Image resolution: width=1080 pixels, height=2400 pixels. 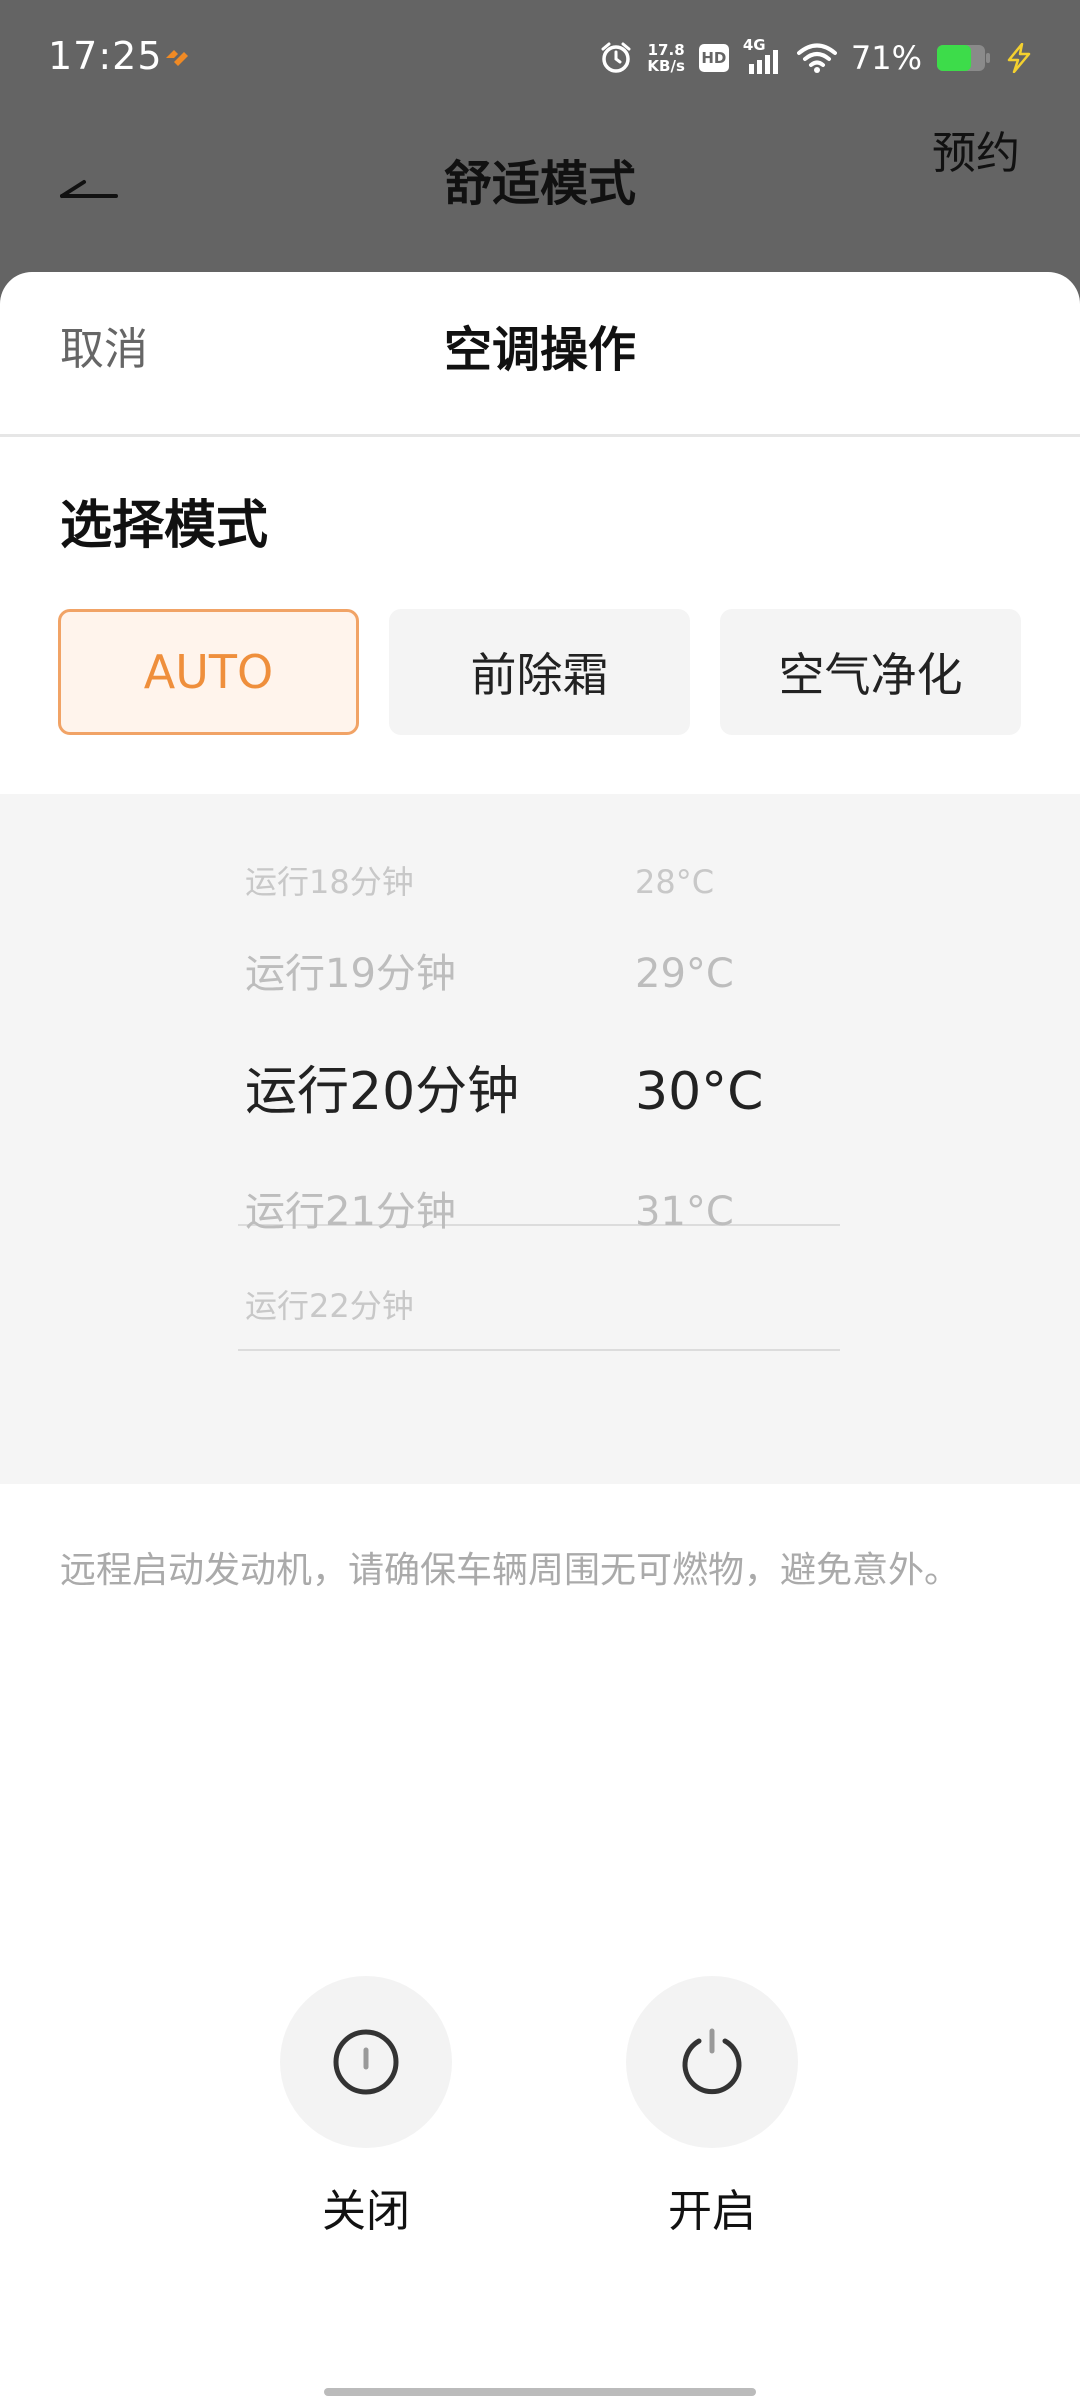 I want to click on temperature-option: 31°C, so click(x=725, y=1212).